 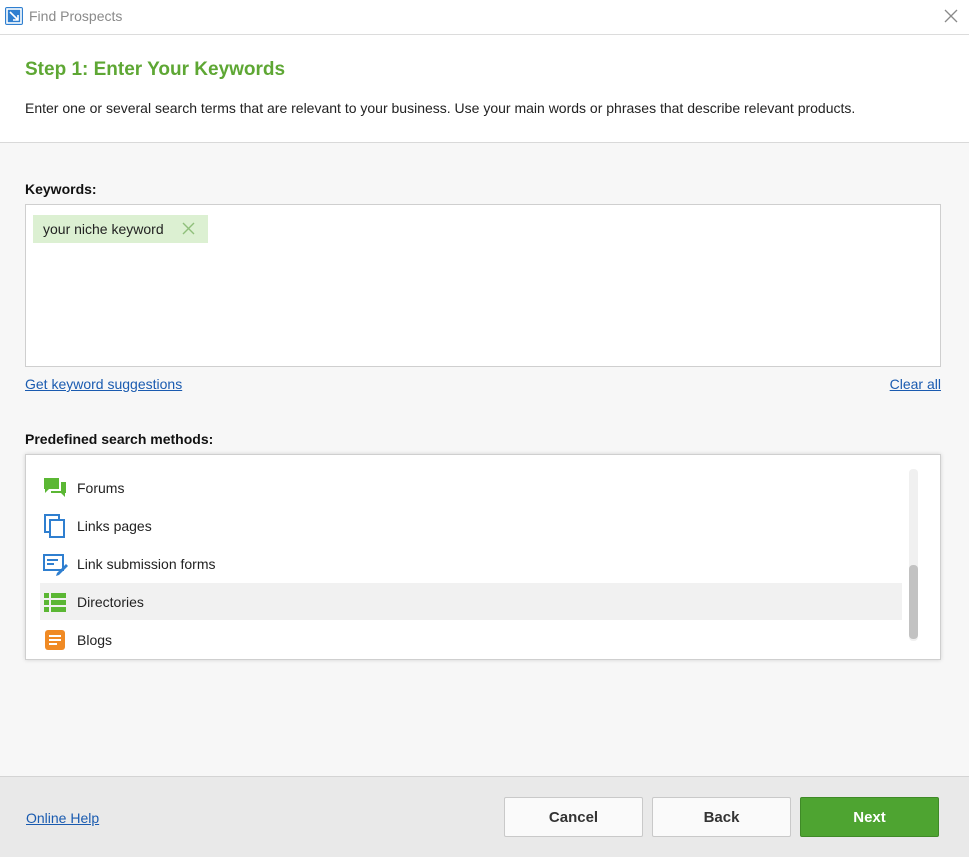 I want to click on methods-label: Predefined search methods:, so click(x=119, y=439).